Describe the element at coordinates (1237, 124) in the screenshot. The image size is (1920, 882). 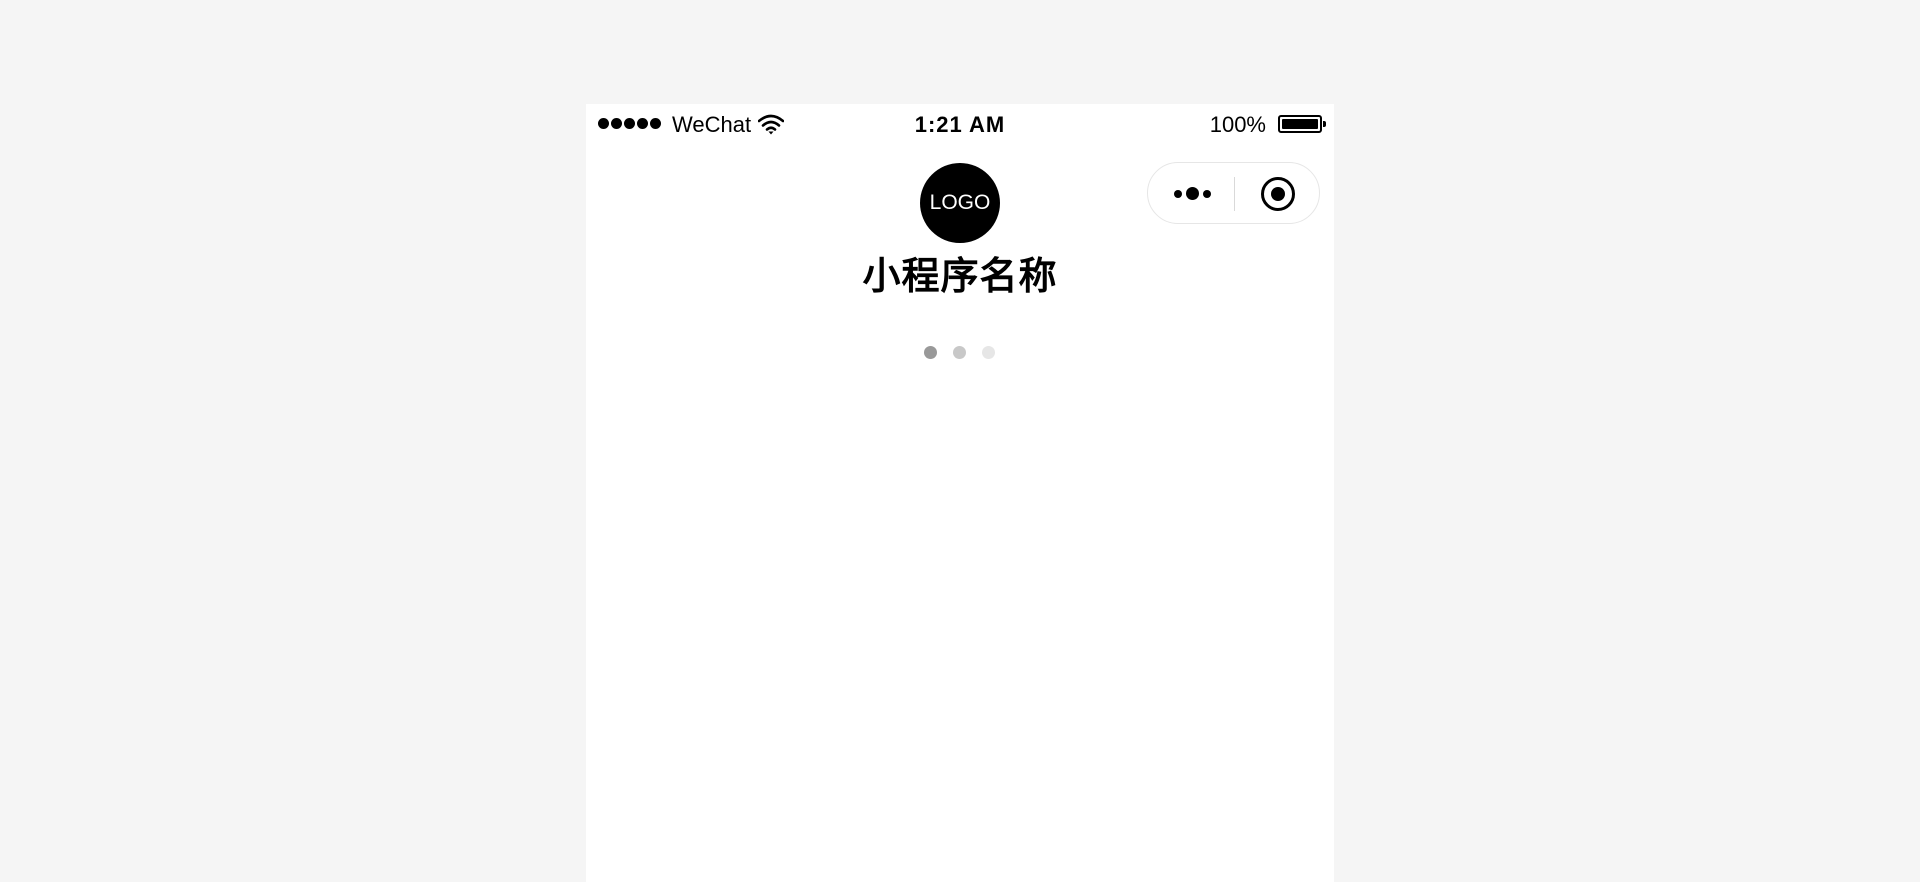
I see `battery-percent: 100%` at that location.